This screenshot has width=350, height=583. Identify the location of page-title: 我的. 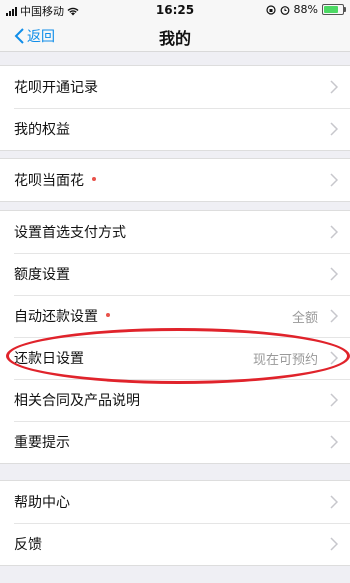
(174, 38).